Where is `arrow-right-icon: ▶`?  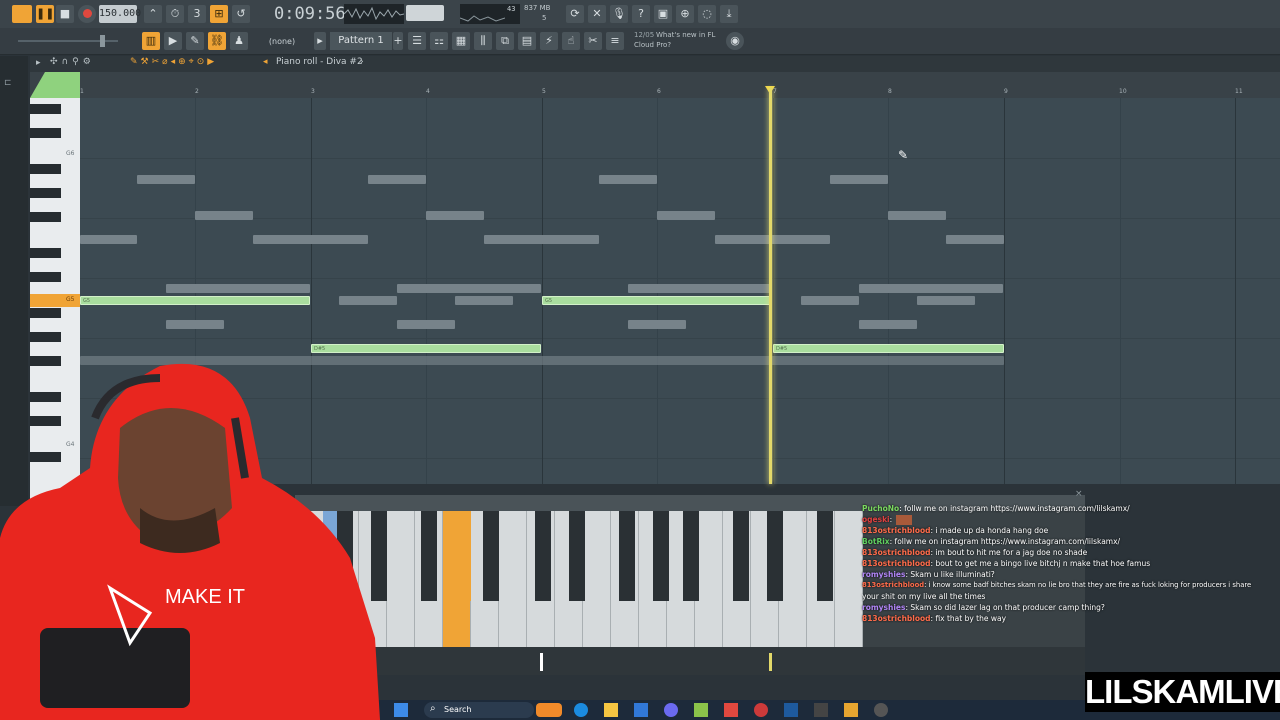 arrow-right-icon: ▶ is located at coordinates (173, 41).